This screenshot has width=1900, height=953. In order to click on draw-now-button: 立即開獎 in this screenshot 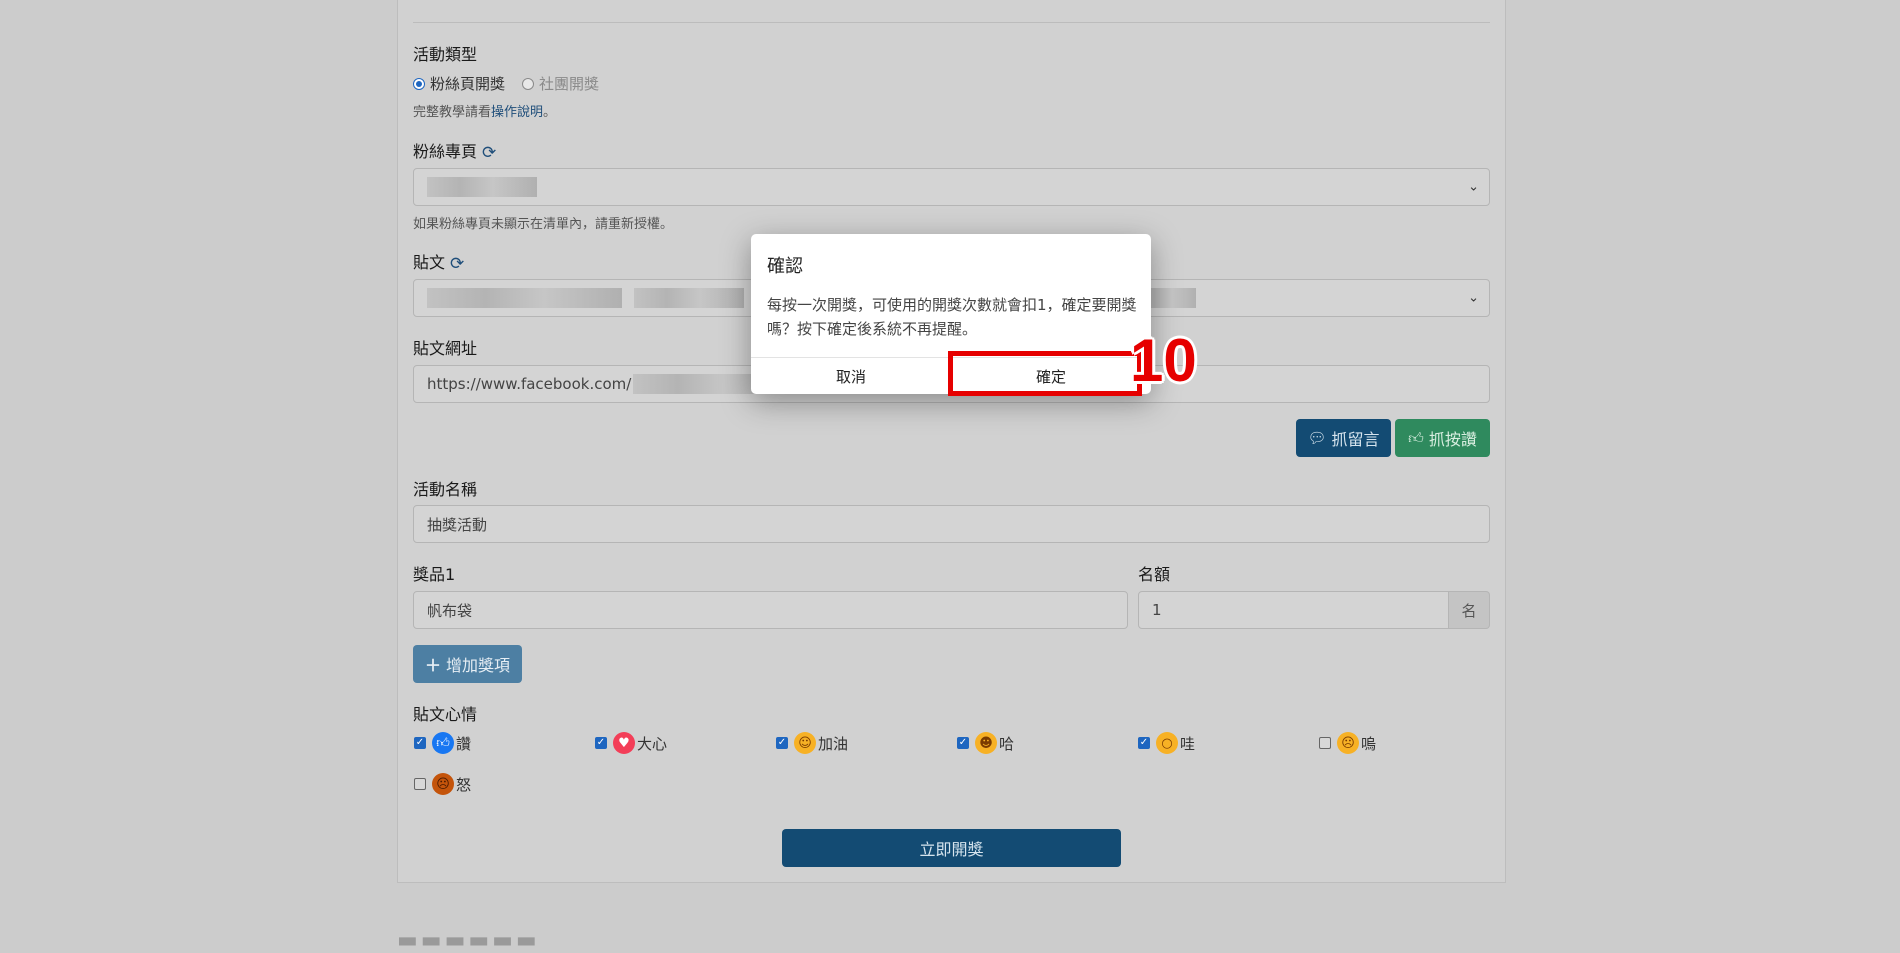, I will do `click(951, 848)`.